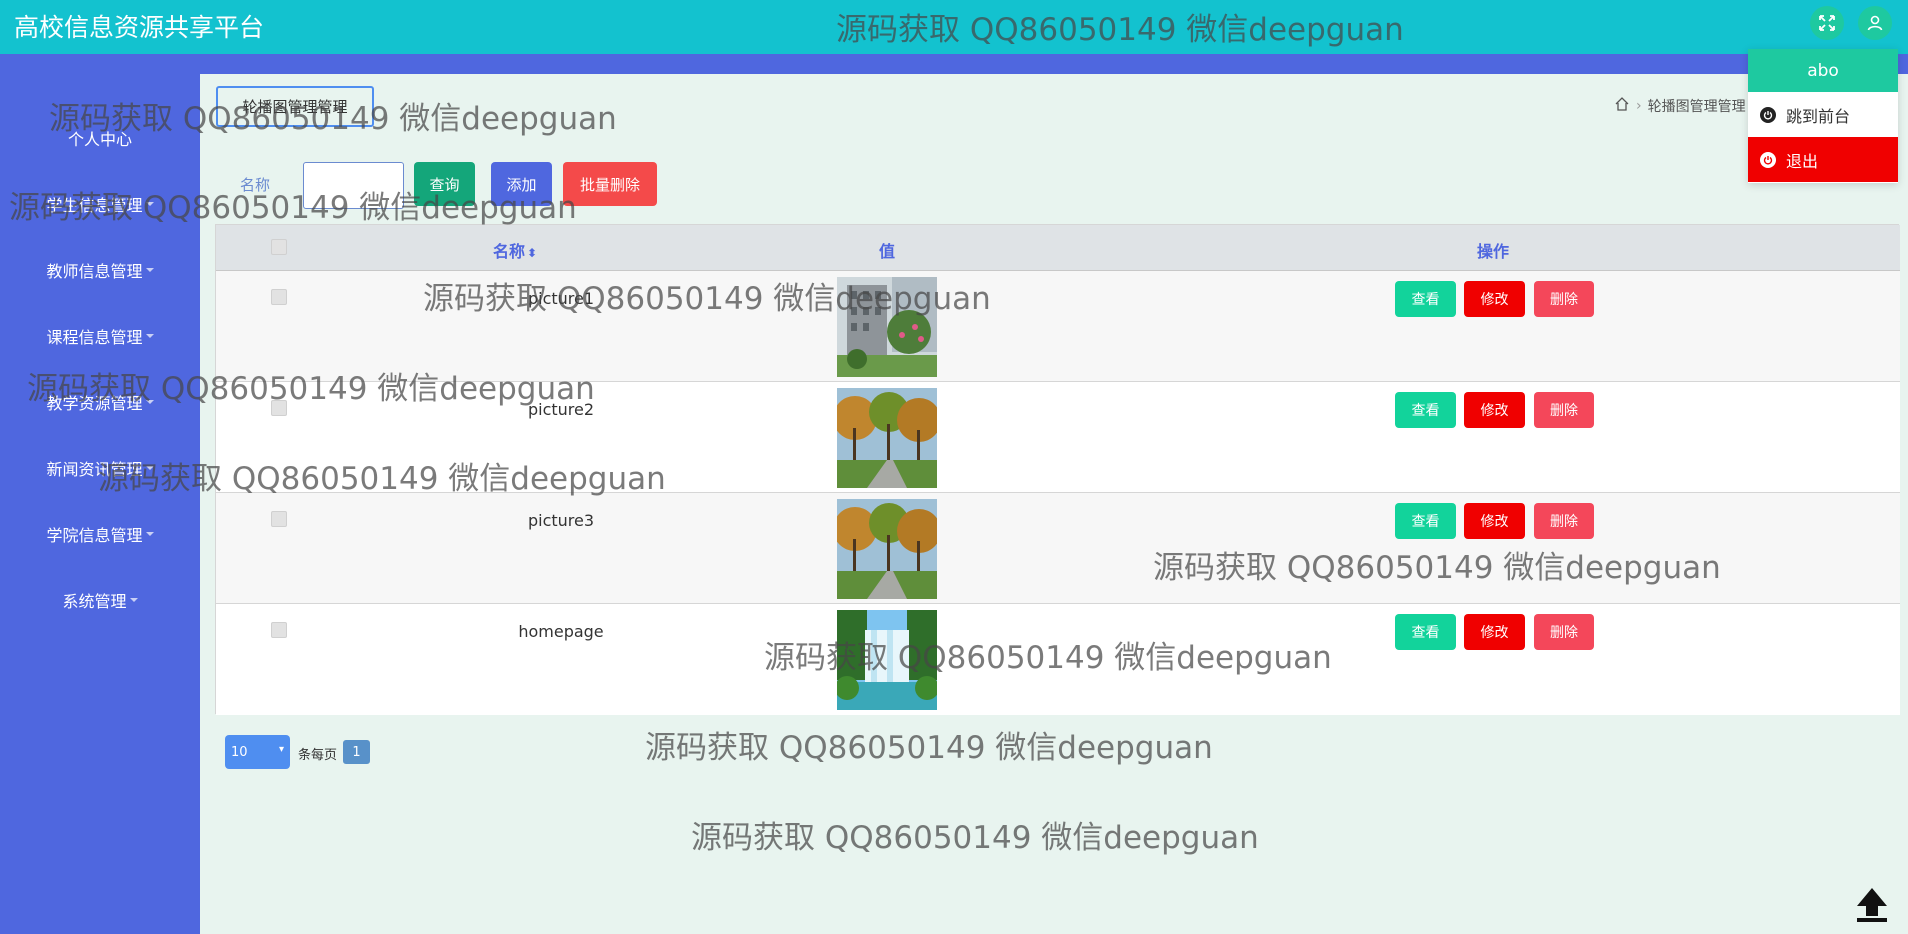 The image size is (1908, 934). Describe the element at coordinates (94, 337) in the screenshot. I see `sidebar-item-label: 课程信息管理` at that location.